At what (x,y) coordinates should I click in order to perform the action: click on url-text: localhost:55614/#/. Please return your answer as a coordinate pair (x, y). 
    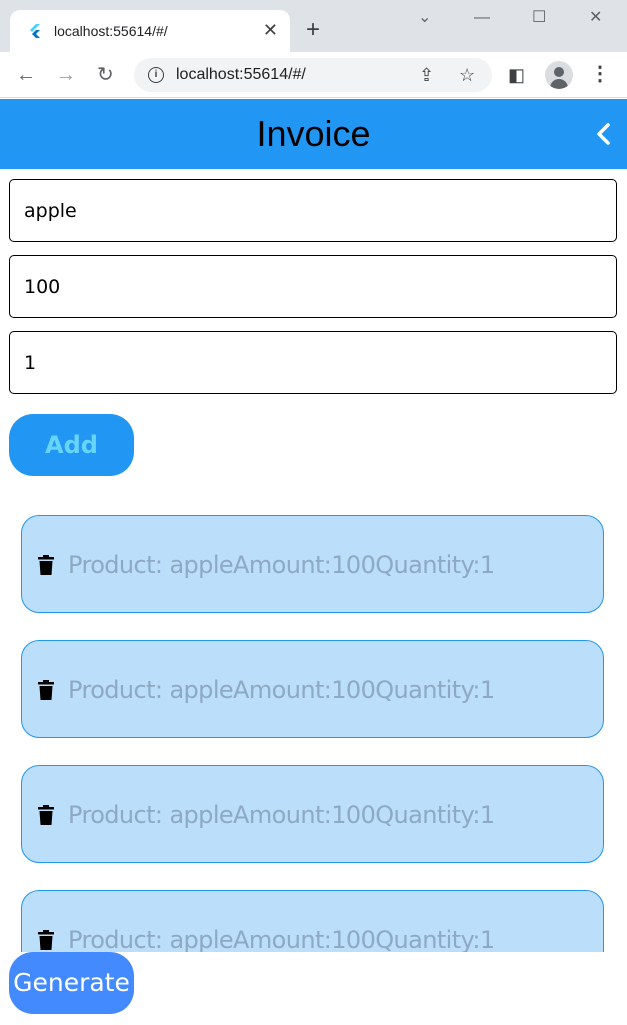
    Looking at the image, I should click on (241, 75).